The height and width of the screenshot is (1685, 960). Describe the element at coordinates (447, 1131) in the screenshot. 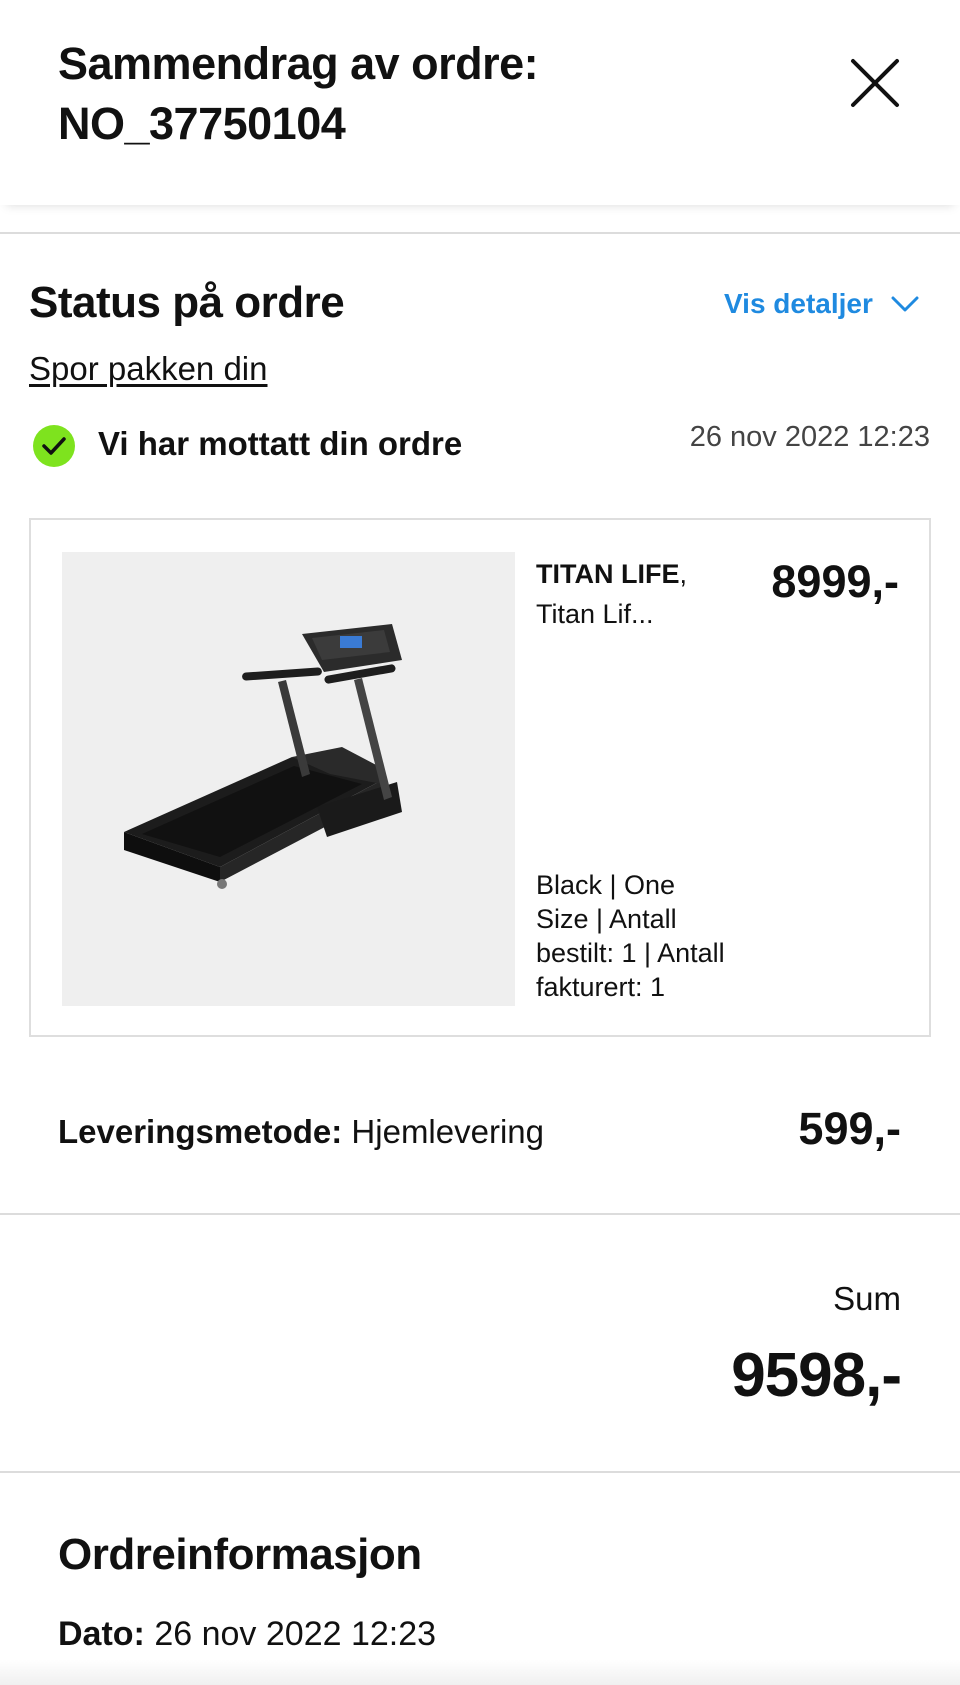

I see `delivery-value: Hjemlevering` at that location.